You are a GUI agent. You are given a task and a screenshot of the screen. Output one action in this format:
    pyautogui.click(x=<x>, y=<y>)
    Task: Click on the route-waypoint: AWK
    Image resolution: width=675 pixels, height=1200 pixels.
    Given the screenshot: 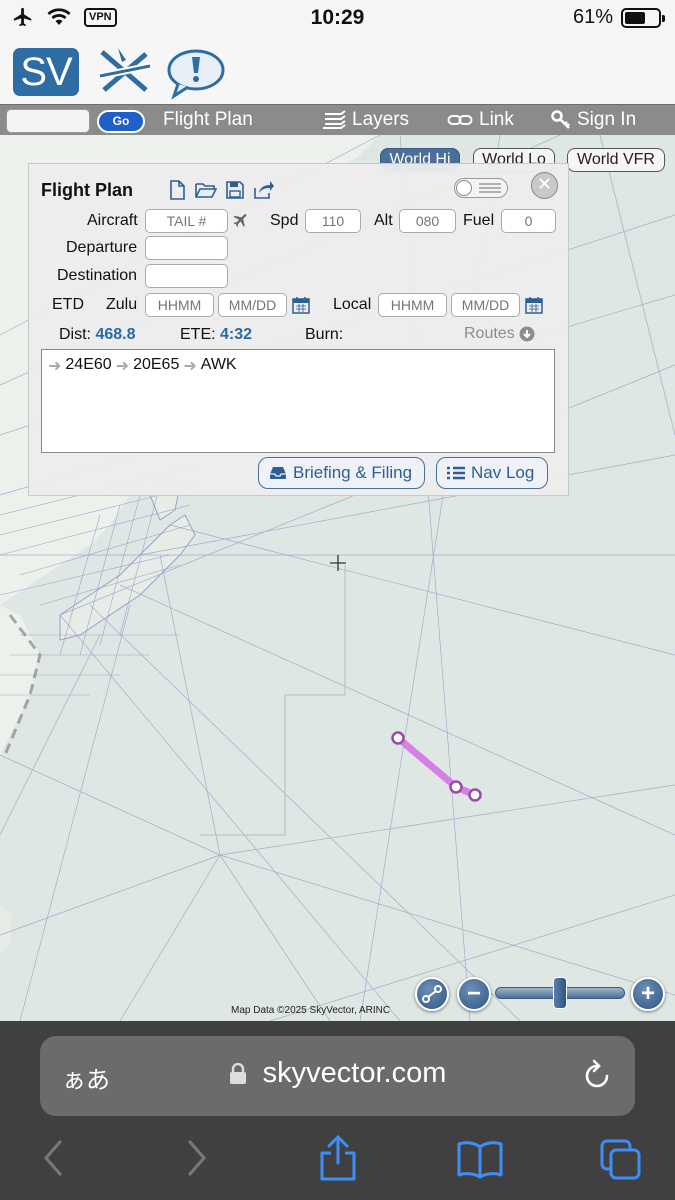 What is the action you would take?
    pyautogui.click(x=218, y=364)
    